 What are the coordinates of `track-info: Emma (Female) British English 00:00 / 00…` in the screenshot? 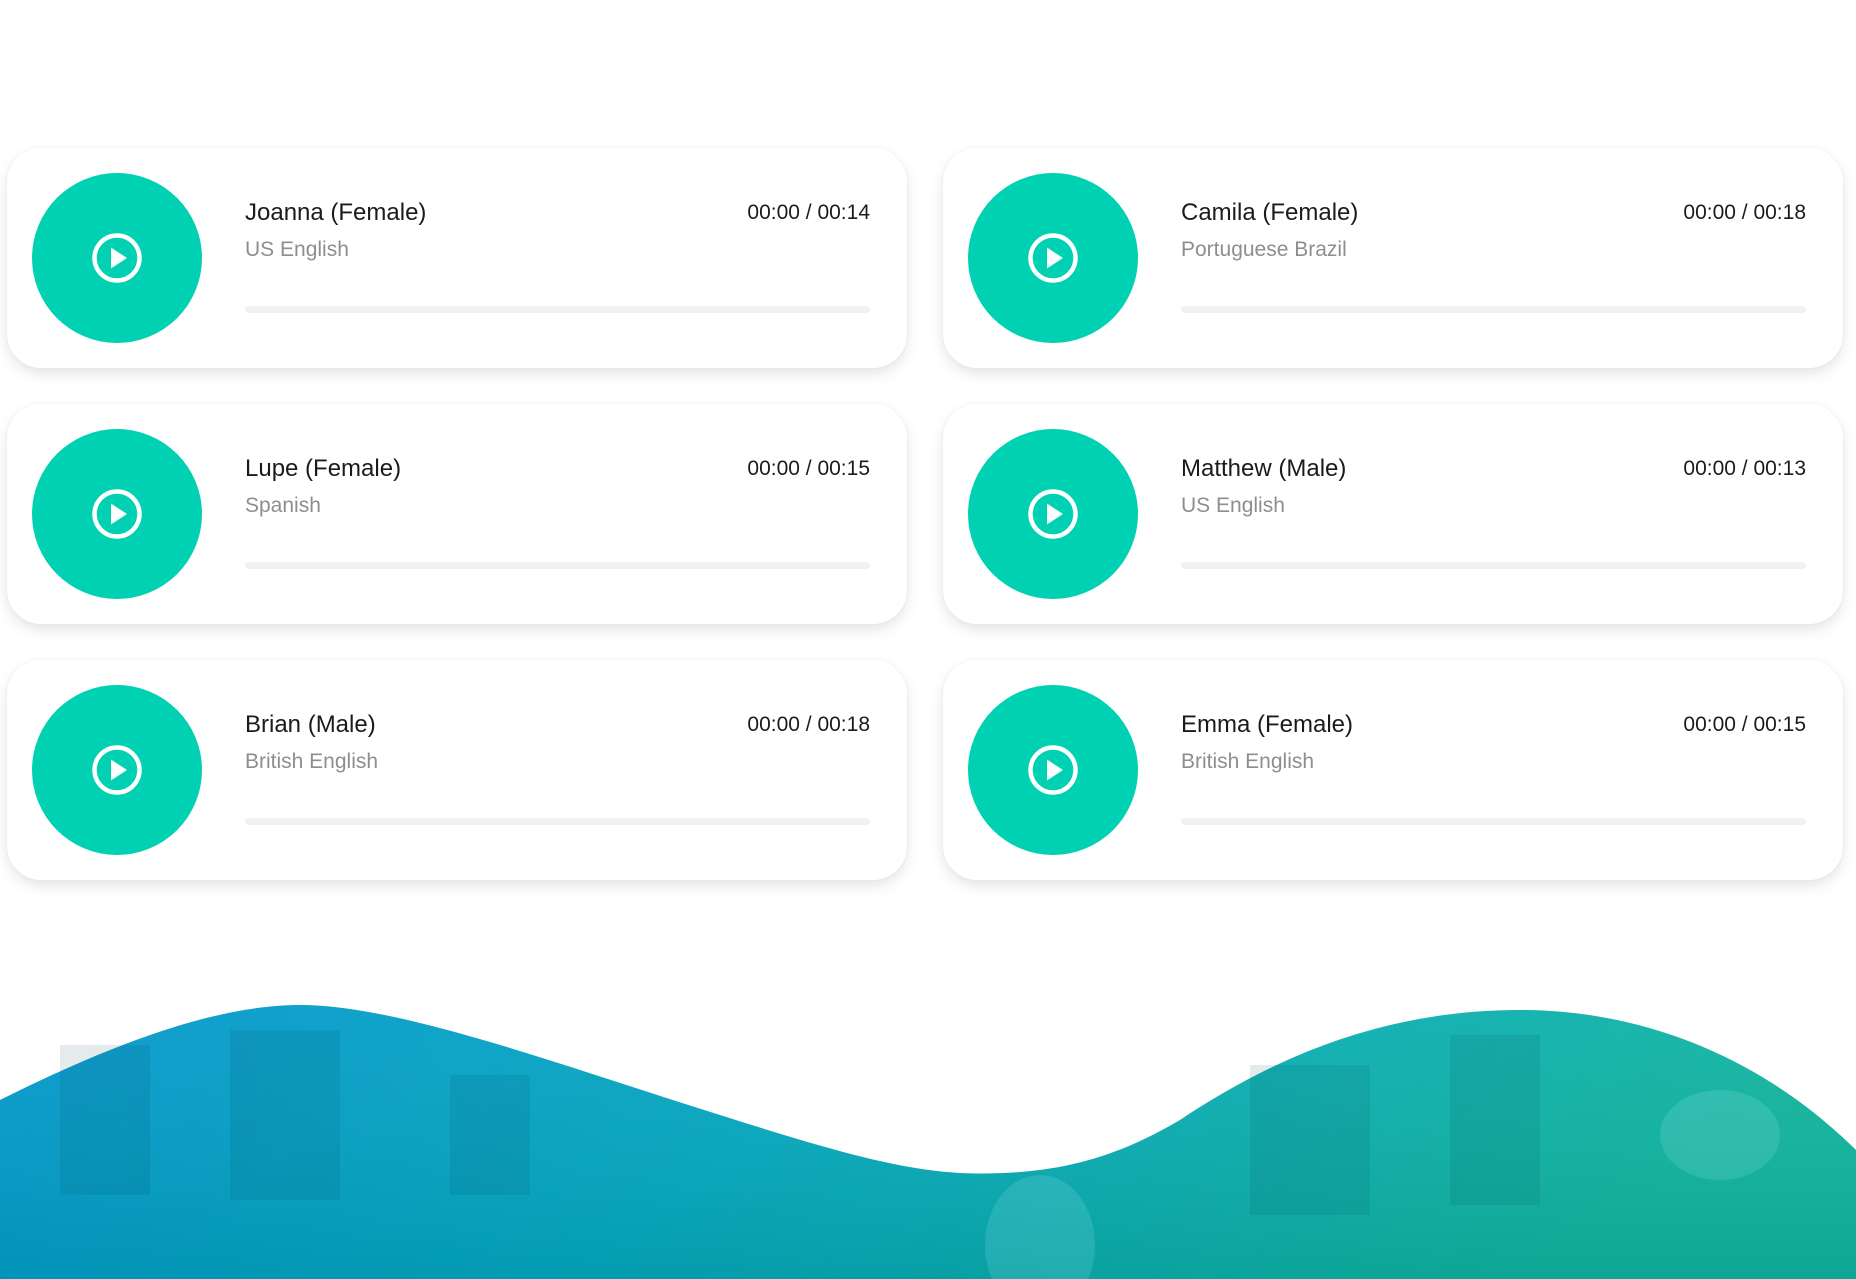 It's located at (1493, 743).